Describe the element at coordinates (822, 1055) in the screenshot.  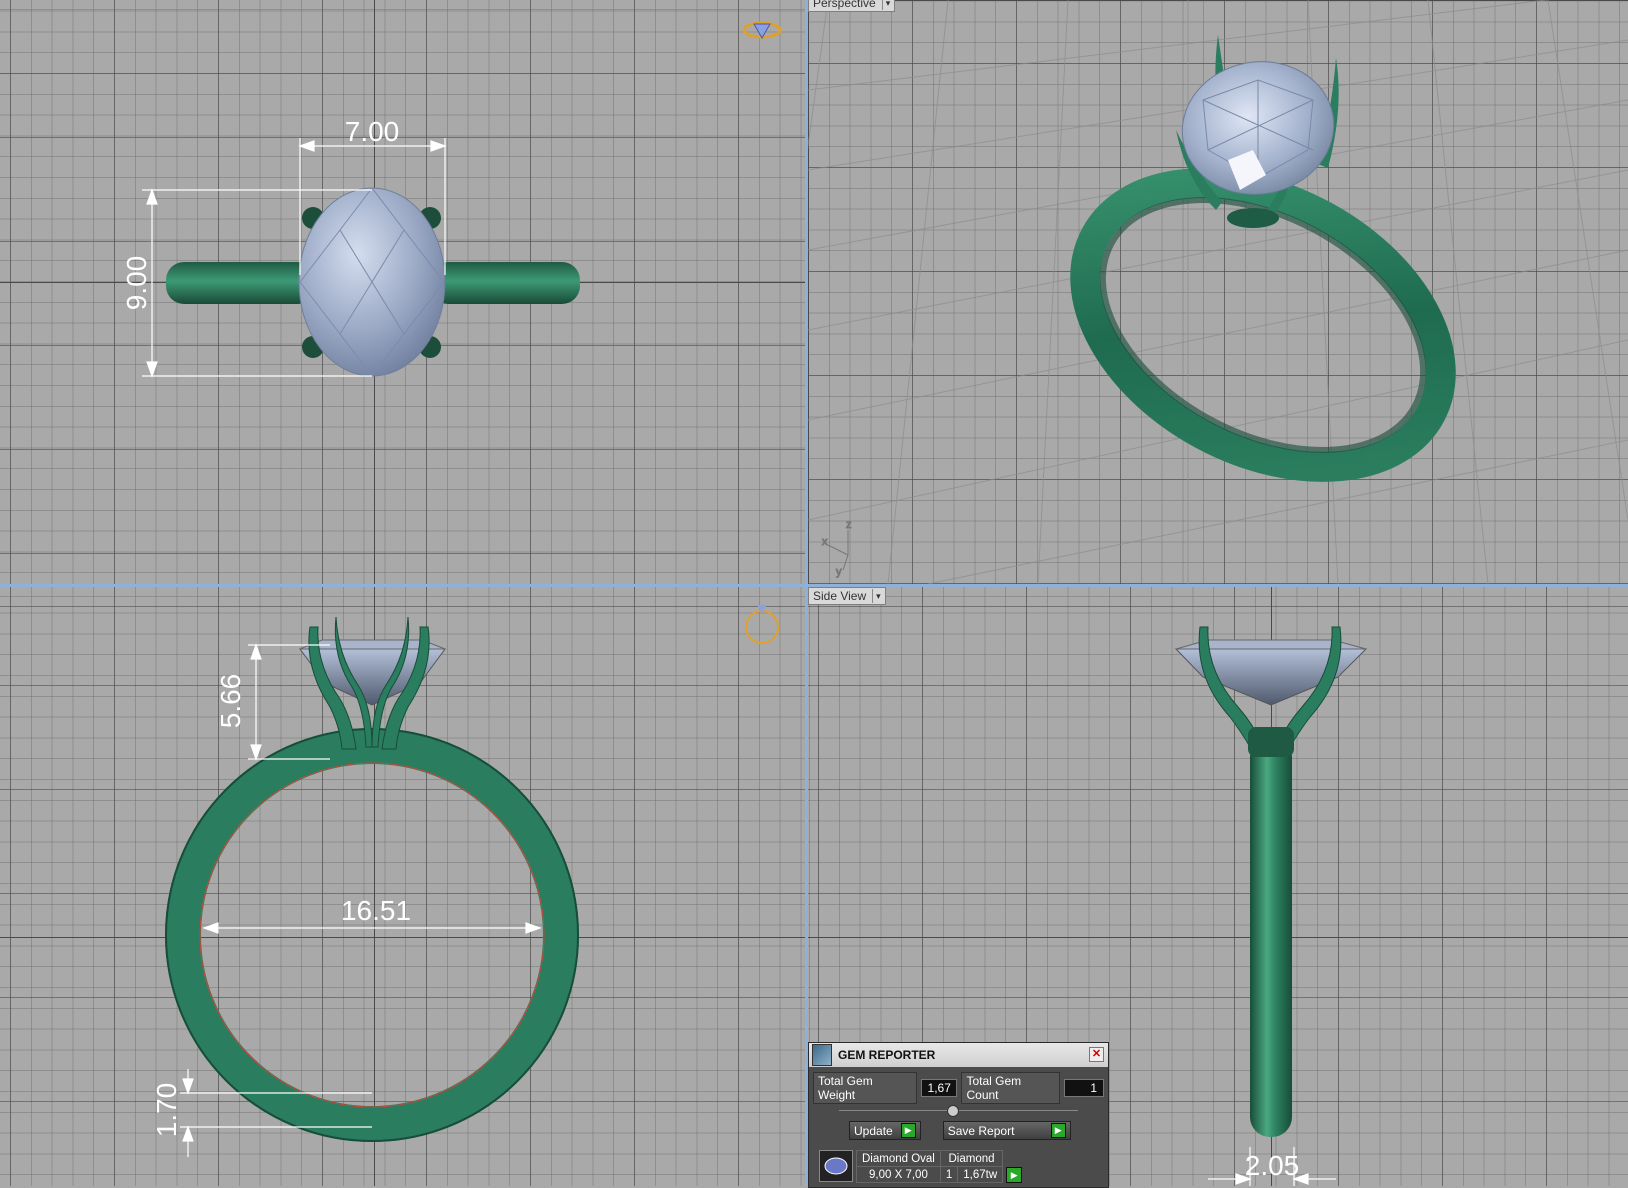
I see `gem-reporter-logo-icon` at that location.